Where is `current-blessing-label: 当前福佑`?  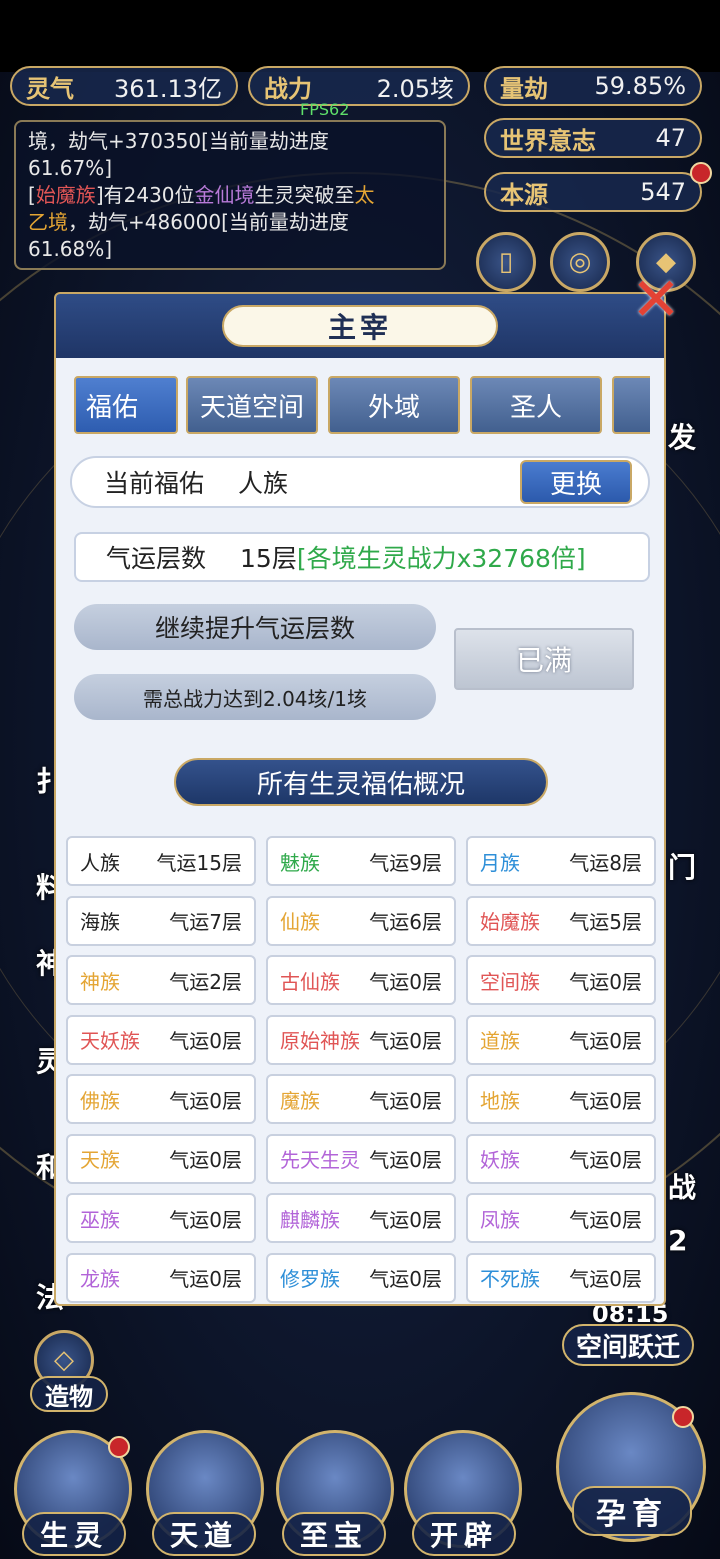 current-blessing-label: 当前福佑 is located at coordinates (154, 483).